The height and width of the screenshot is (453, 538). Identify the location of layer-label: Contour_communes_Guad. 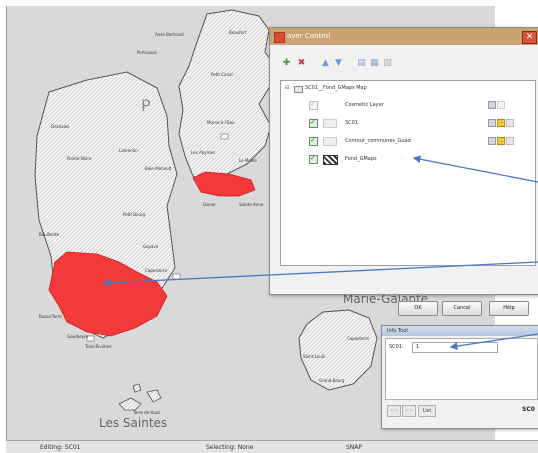
(378, 141).